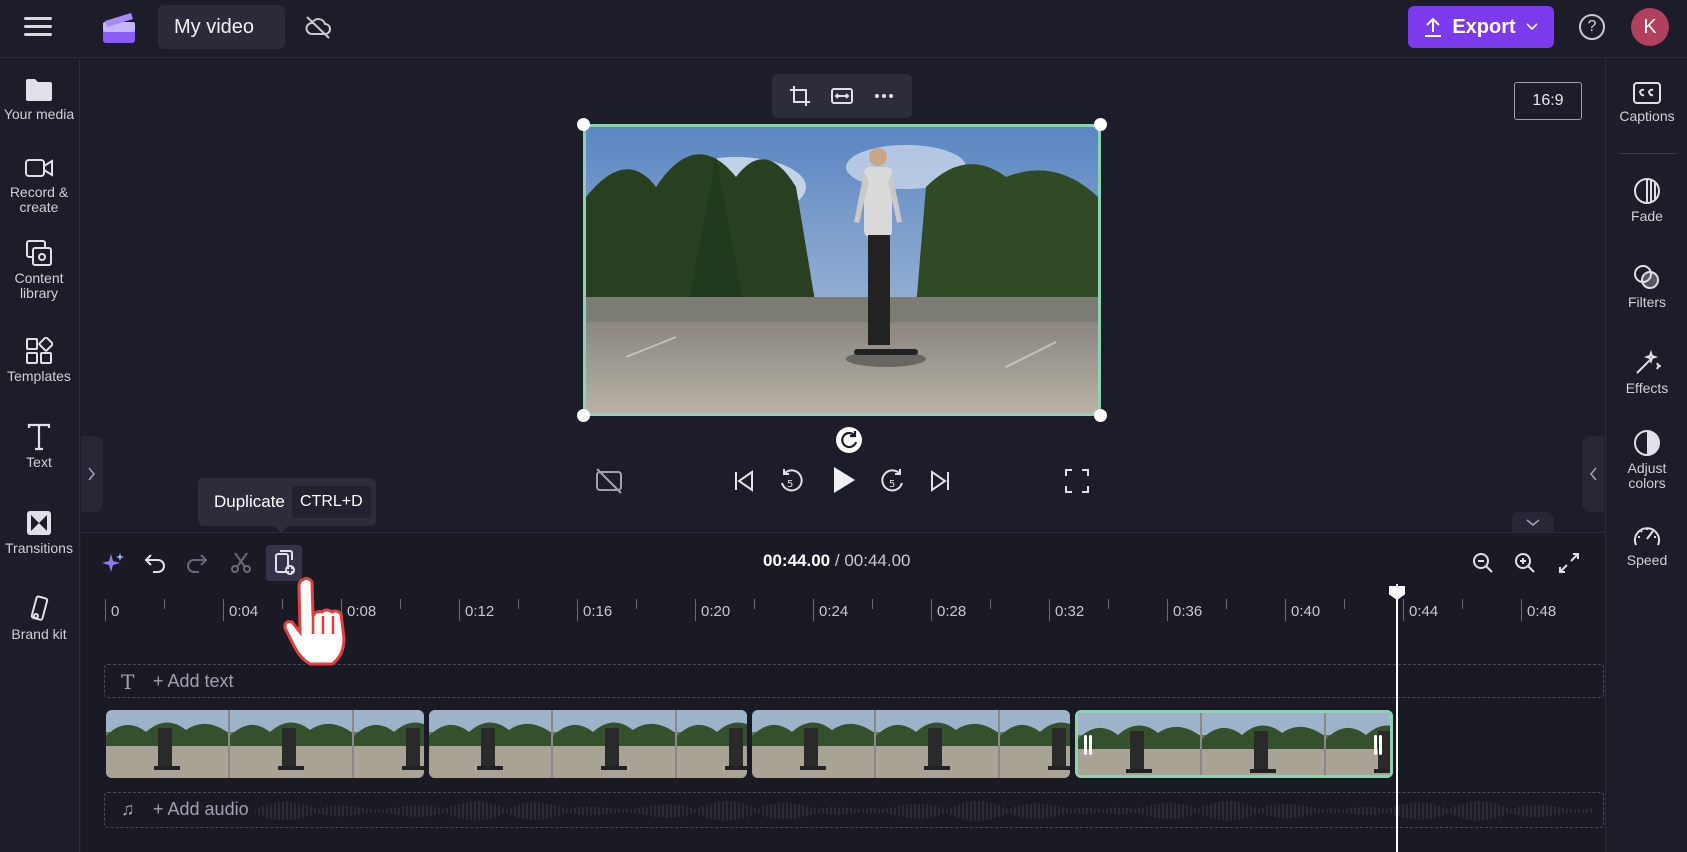 This screenshot has height=852, width=1687. I want to click on tooltip-label: Duplicate, so click(249, 501).